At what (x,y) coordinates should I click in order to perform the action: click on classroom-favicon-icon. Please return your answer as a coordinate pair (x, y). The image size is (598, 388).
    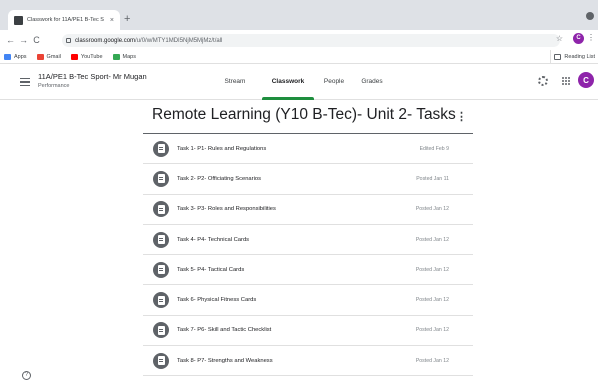
    Looking at the image, I should click on (18, 20).